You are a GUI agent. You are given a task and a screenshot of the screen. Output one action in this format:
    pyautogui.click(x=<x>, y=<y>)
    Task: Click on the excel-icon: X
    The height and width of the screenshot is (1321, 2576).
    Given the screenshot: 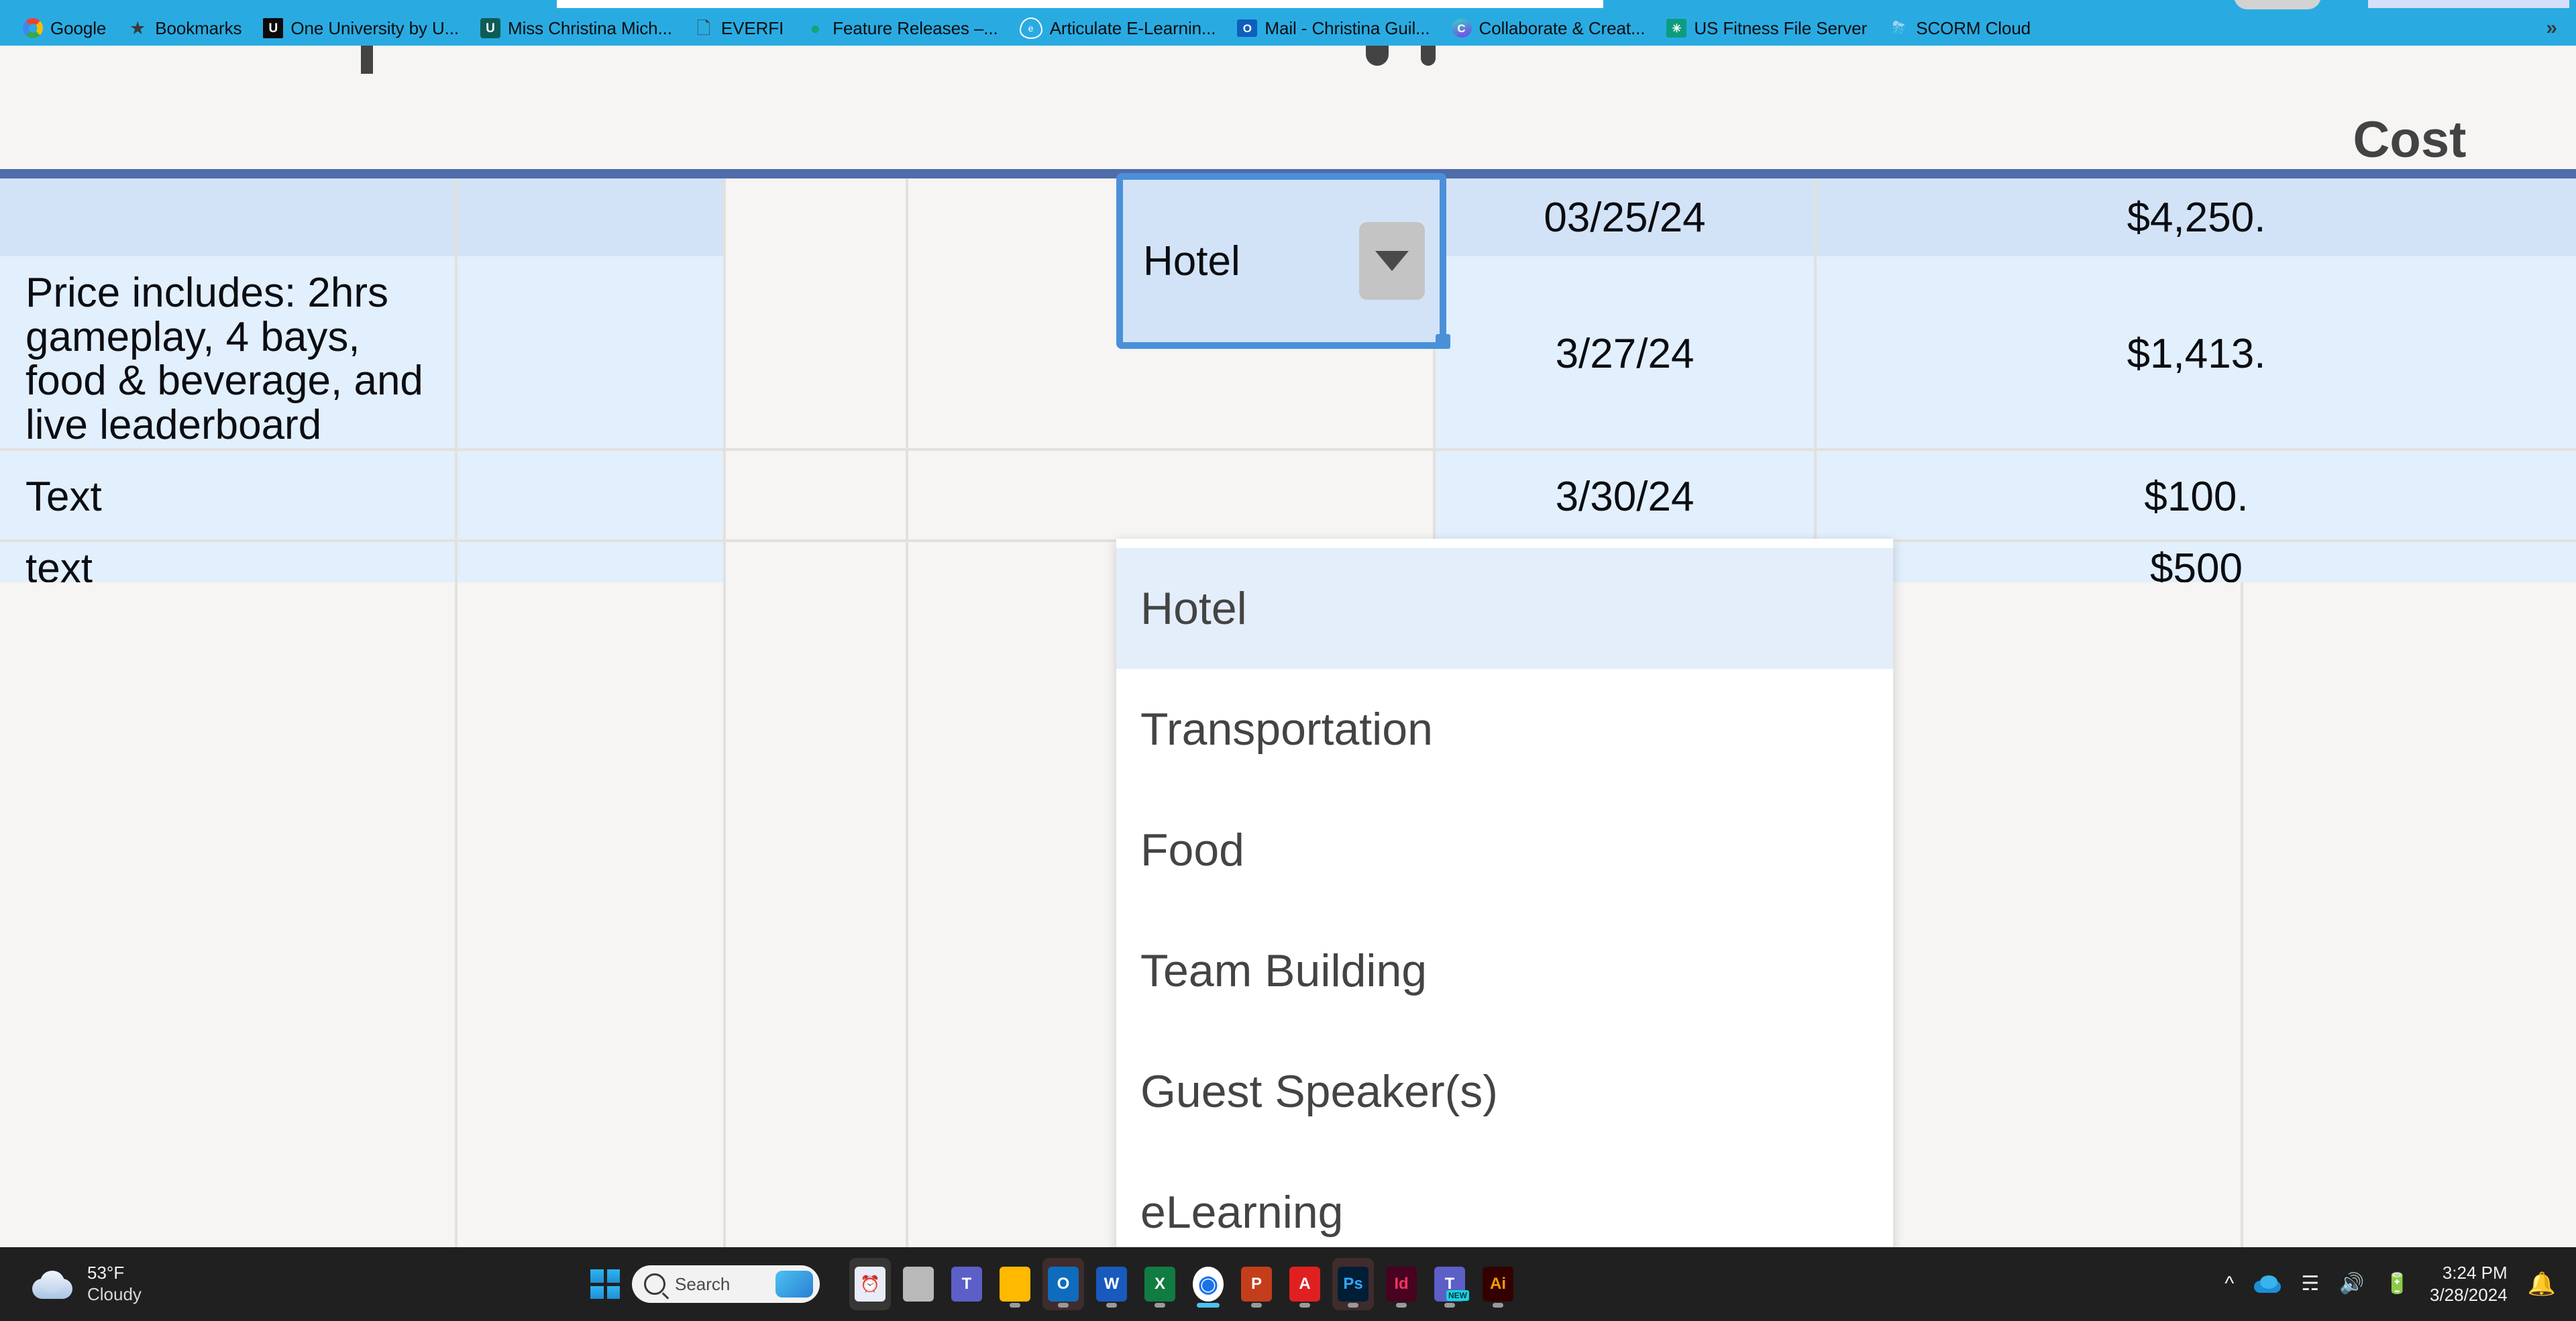 What is the action you would take?
    pyautogui.click(x=1159, y=1284)
    